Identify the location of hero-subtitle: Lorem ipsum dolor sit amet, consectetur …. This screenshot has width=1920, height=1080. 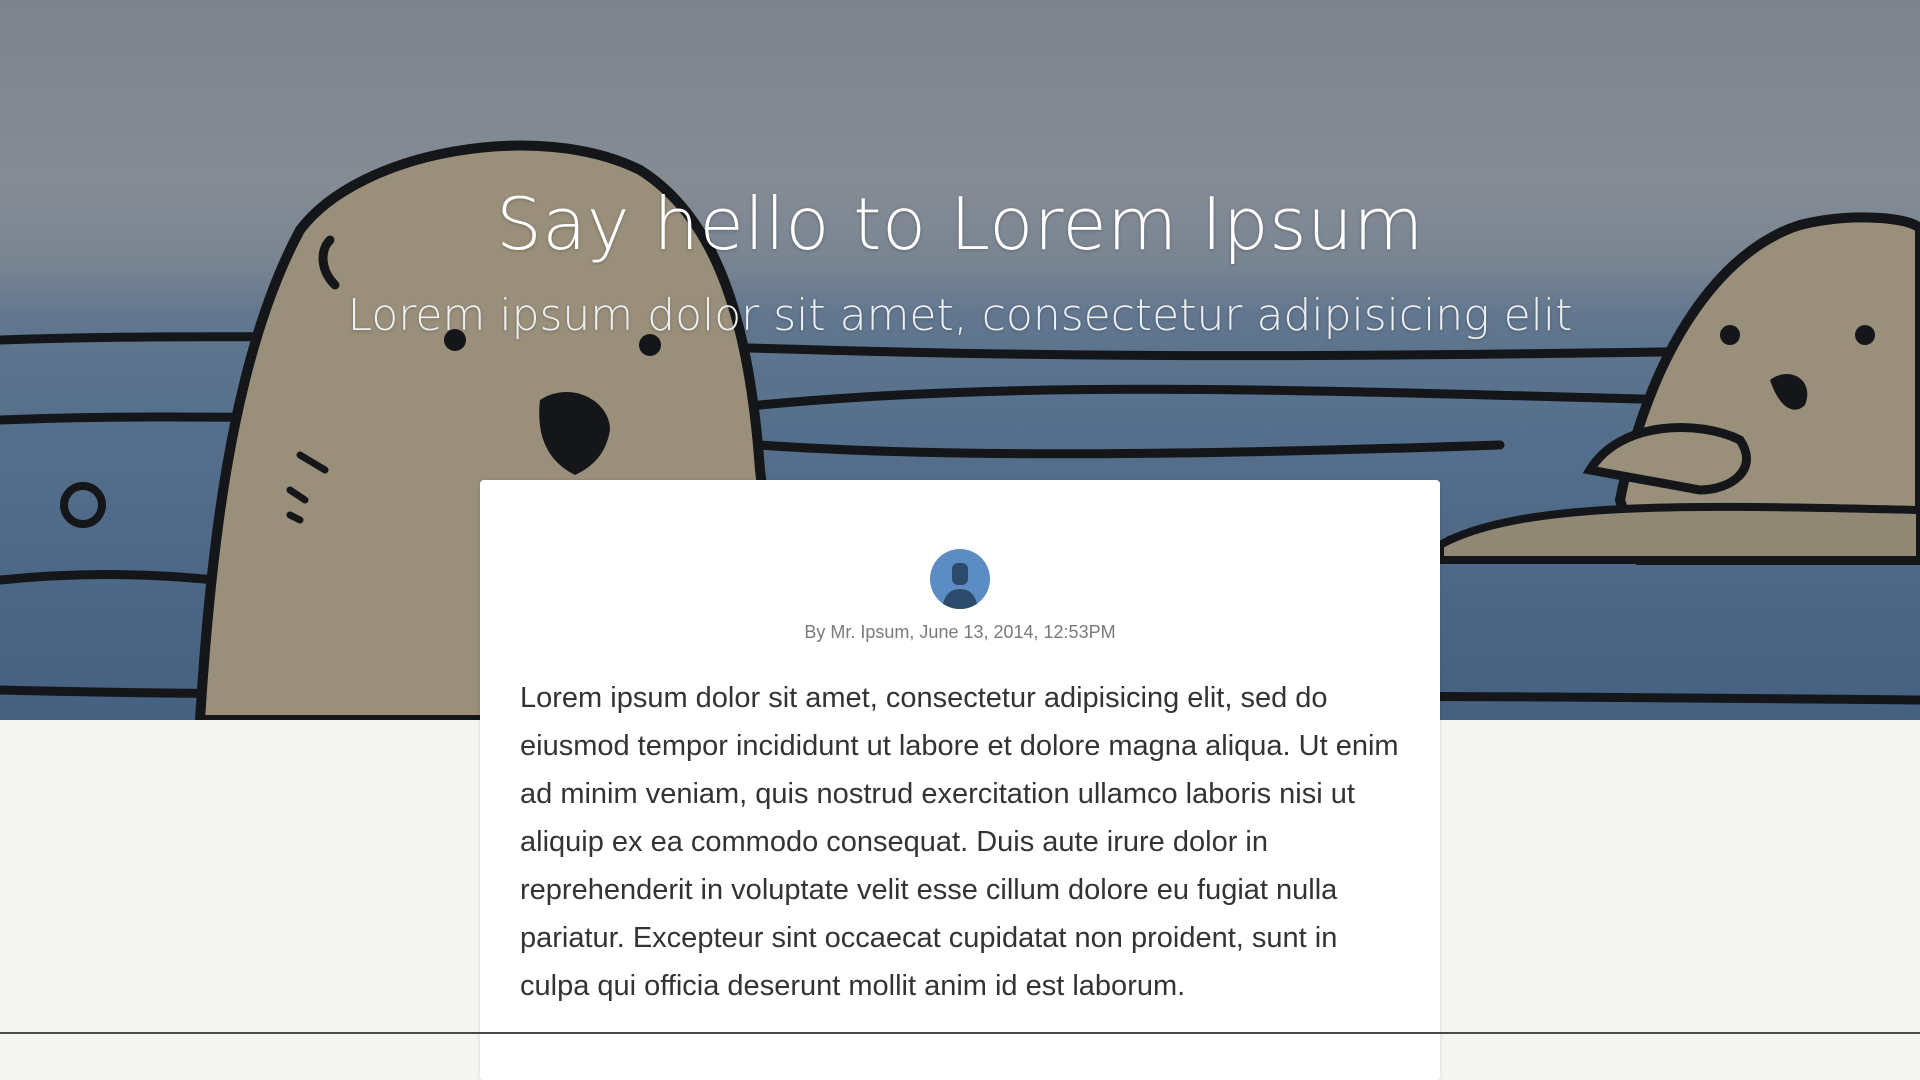
(960, 315).